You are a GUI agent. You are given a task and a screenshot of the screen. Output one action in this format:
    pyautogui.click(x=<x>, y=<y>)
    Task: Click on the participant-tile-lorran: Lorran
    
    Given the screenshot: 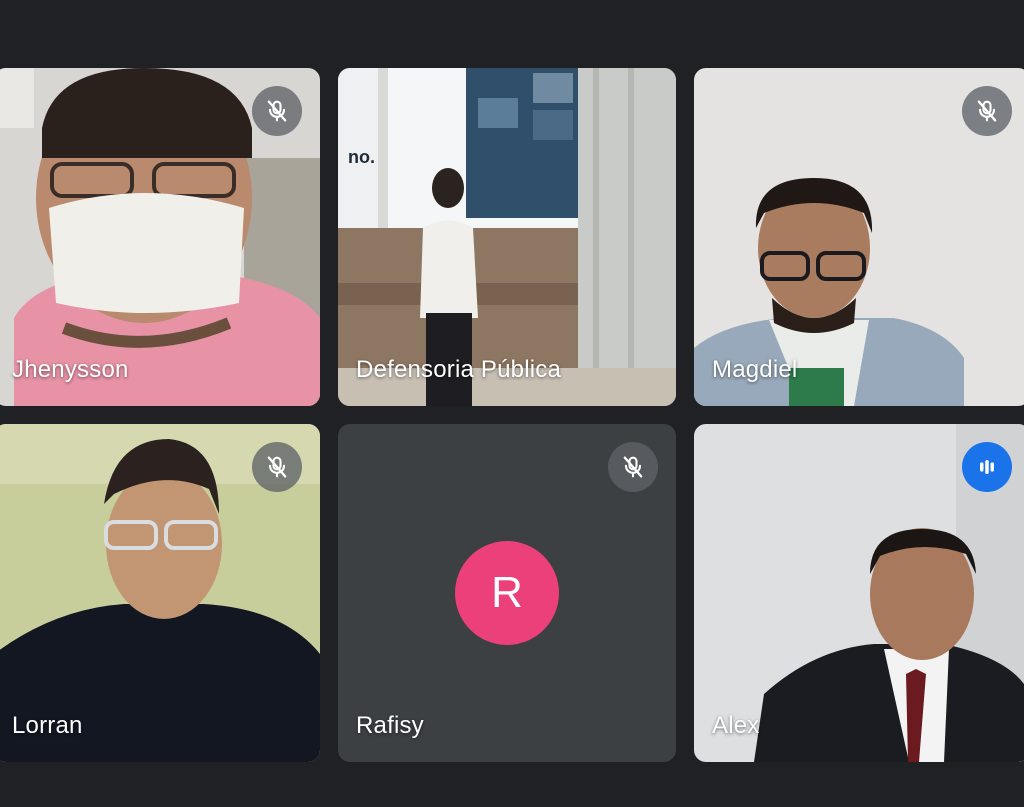 What is the action you would take?
    pyautogui.click(x=160, y=593)
    